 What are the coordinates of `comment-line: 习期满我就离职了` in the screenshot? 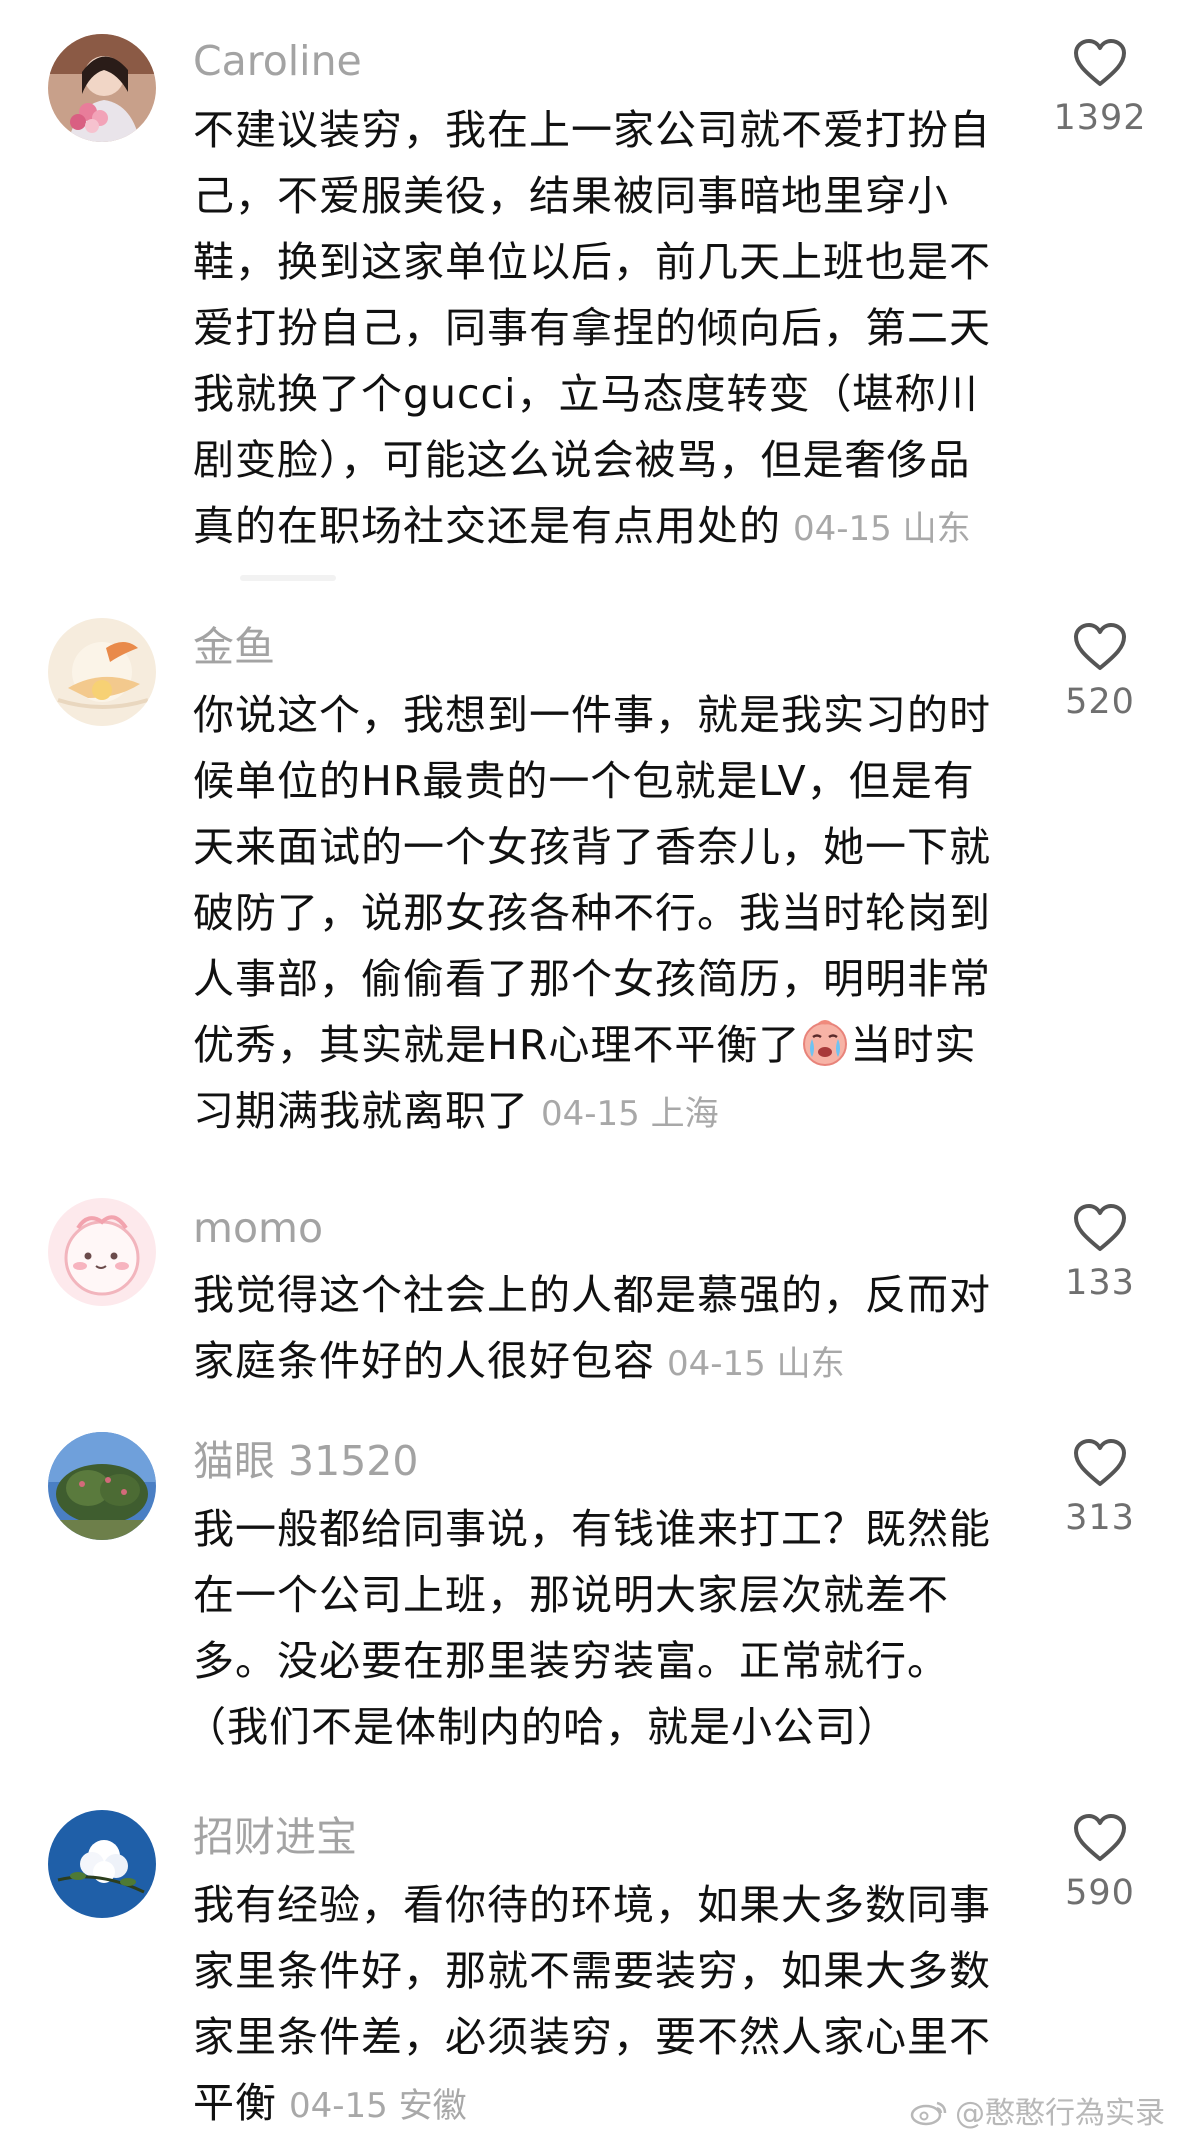 It's located at (361, 1111).